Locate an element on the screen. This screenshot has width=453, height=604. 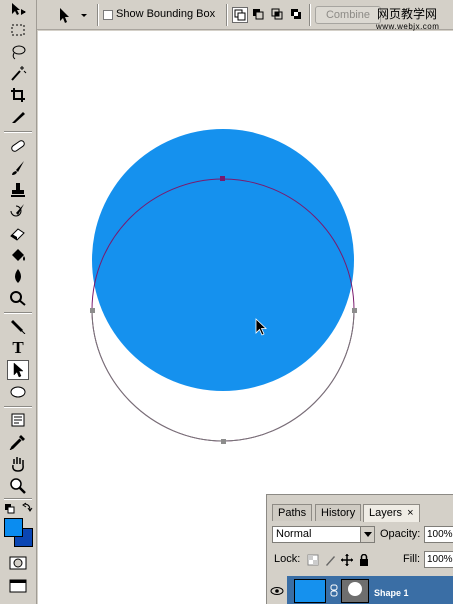
intersect-shape-button is located at coordinates (278, 15).